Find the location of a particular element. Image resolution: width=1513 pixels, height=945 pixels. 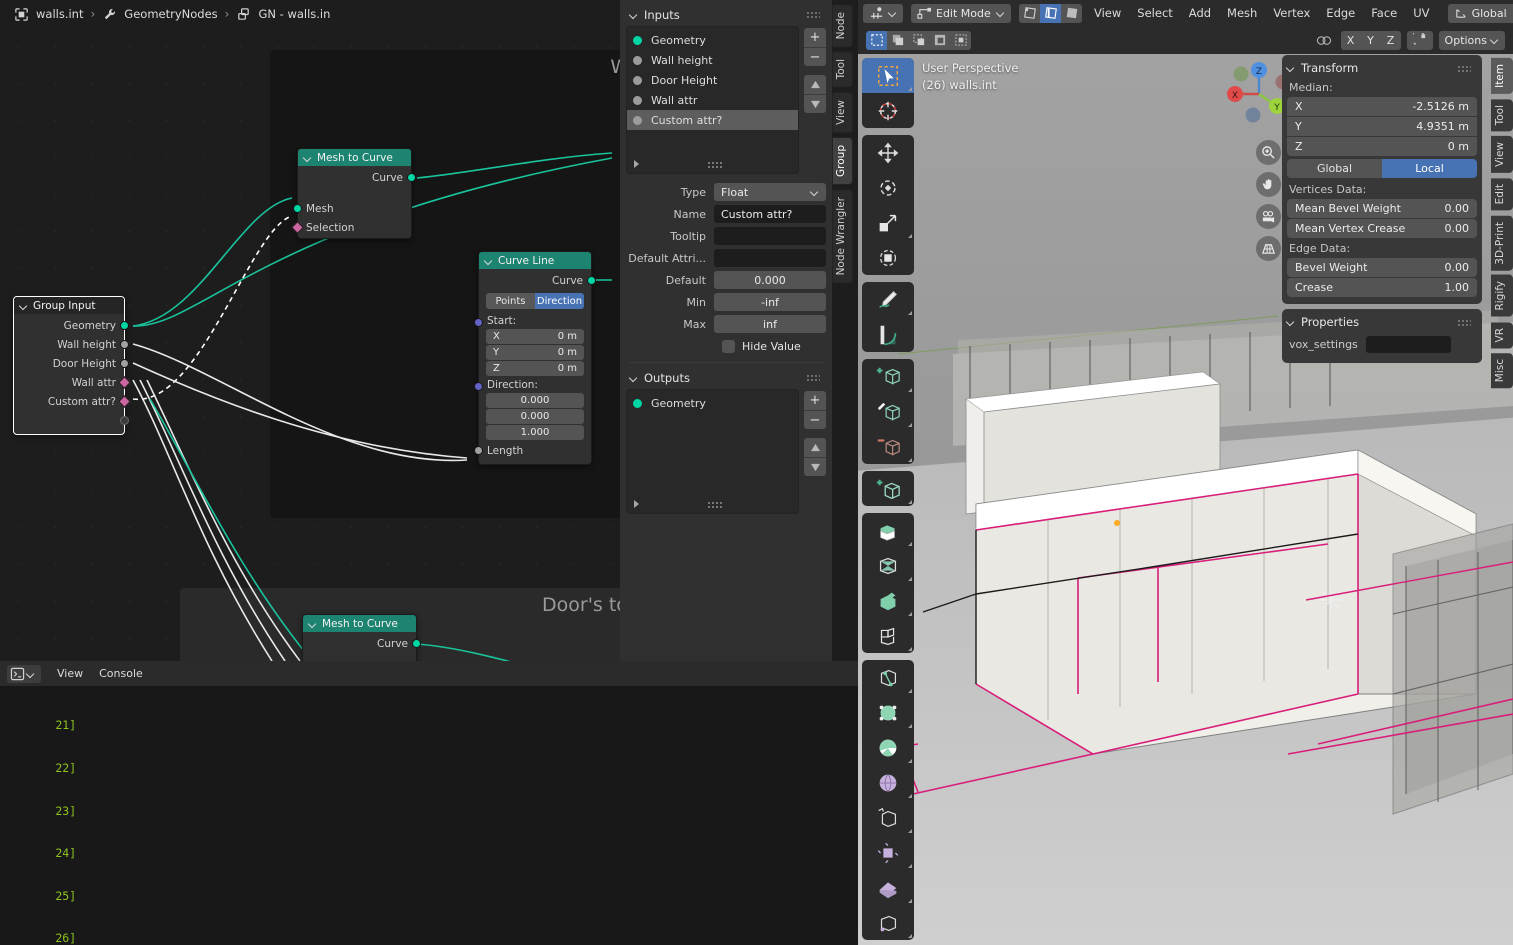

select-box-icon is located at coordinates (876, 40).